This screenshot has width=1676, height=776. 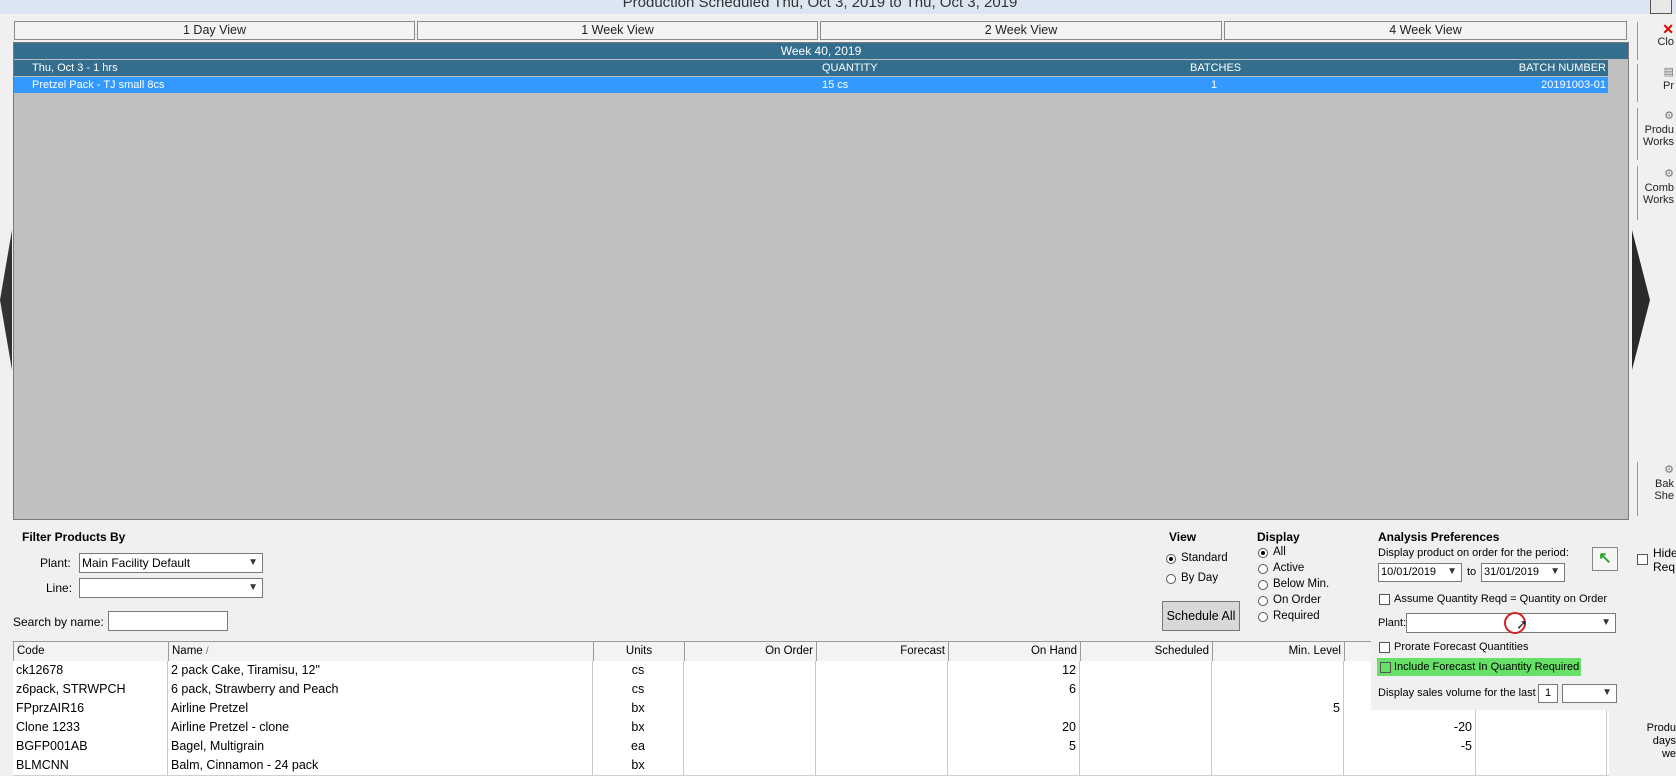 I want to click on sales-period-select: ▼, so click(x=1589, y=693).